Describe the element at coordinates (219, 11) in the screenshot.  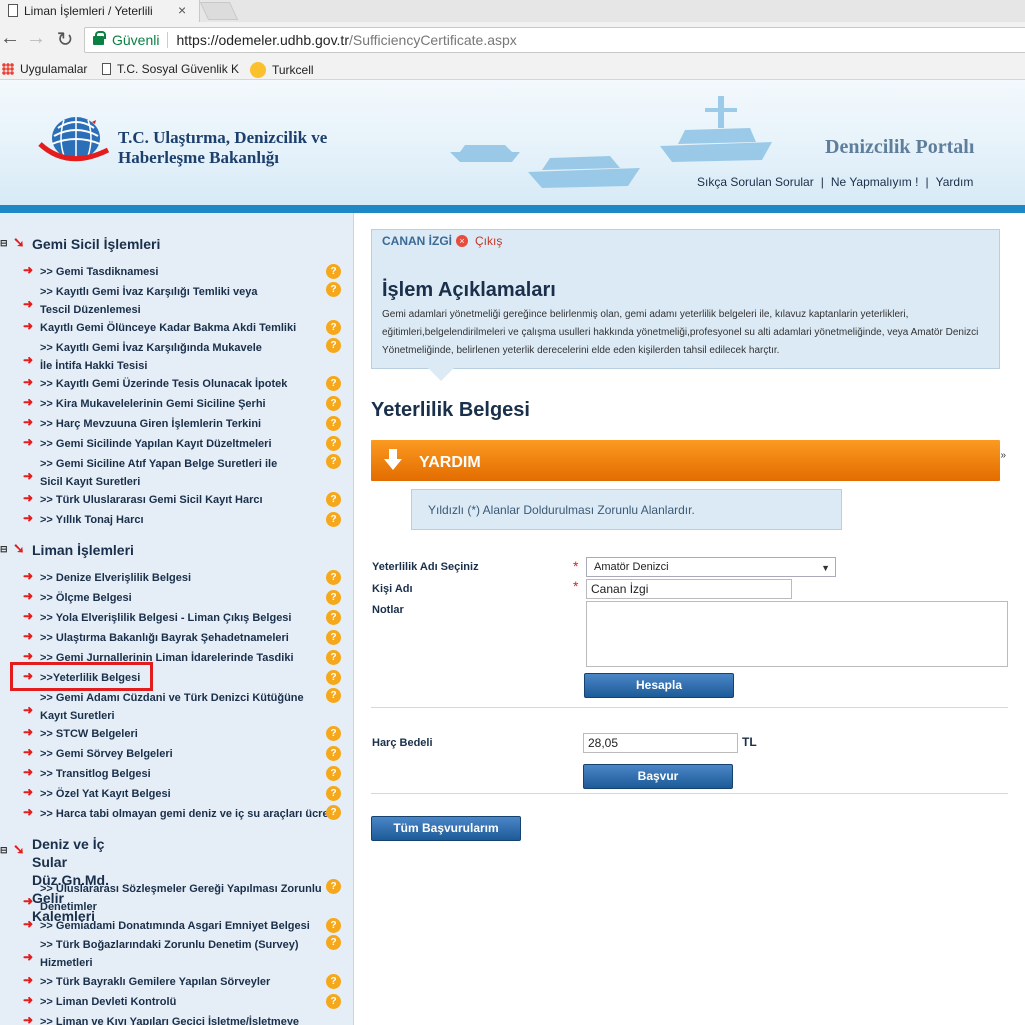
I see `new-tab-button` at that location.